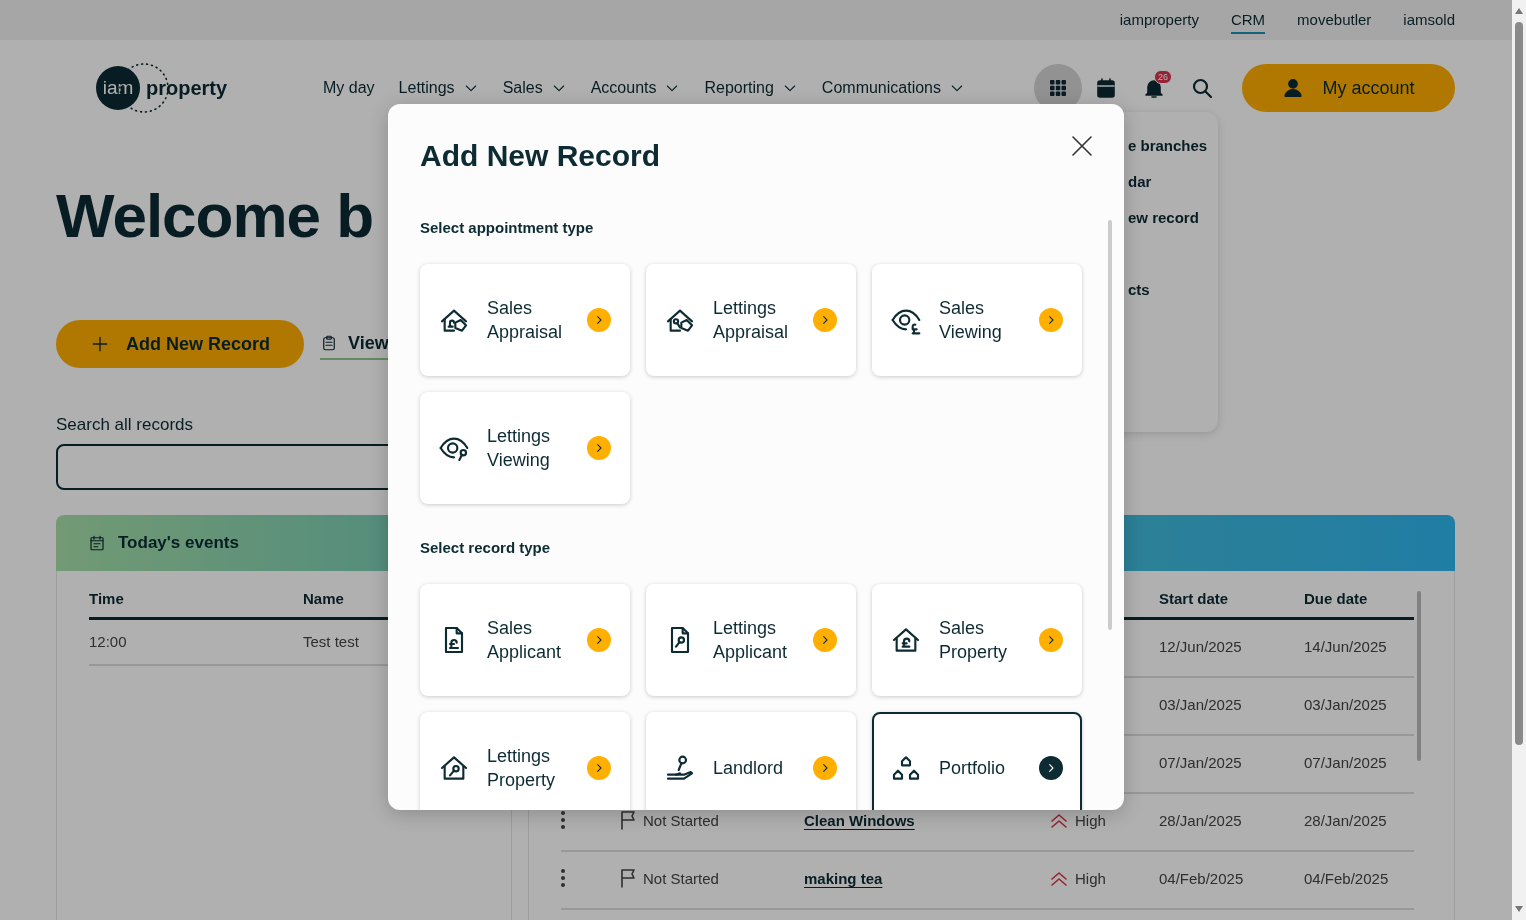 The height and width of the screenshot is (920, 1526). Describe the element at coordinates (534, 88) in the screenshot. I see `nav-item: Sales` at that location.